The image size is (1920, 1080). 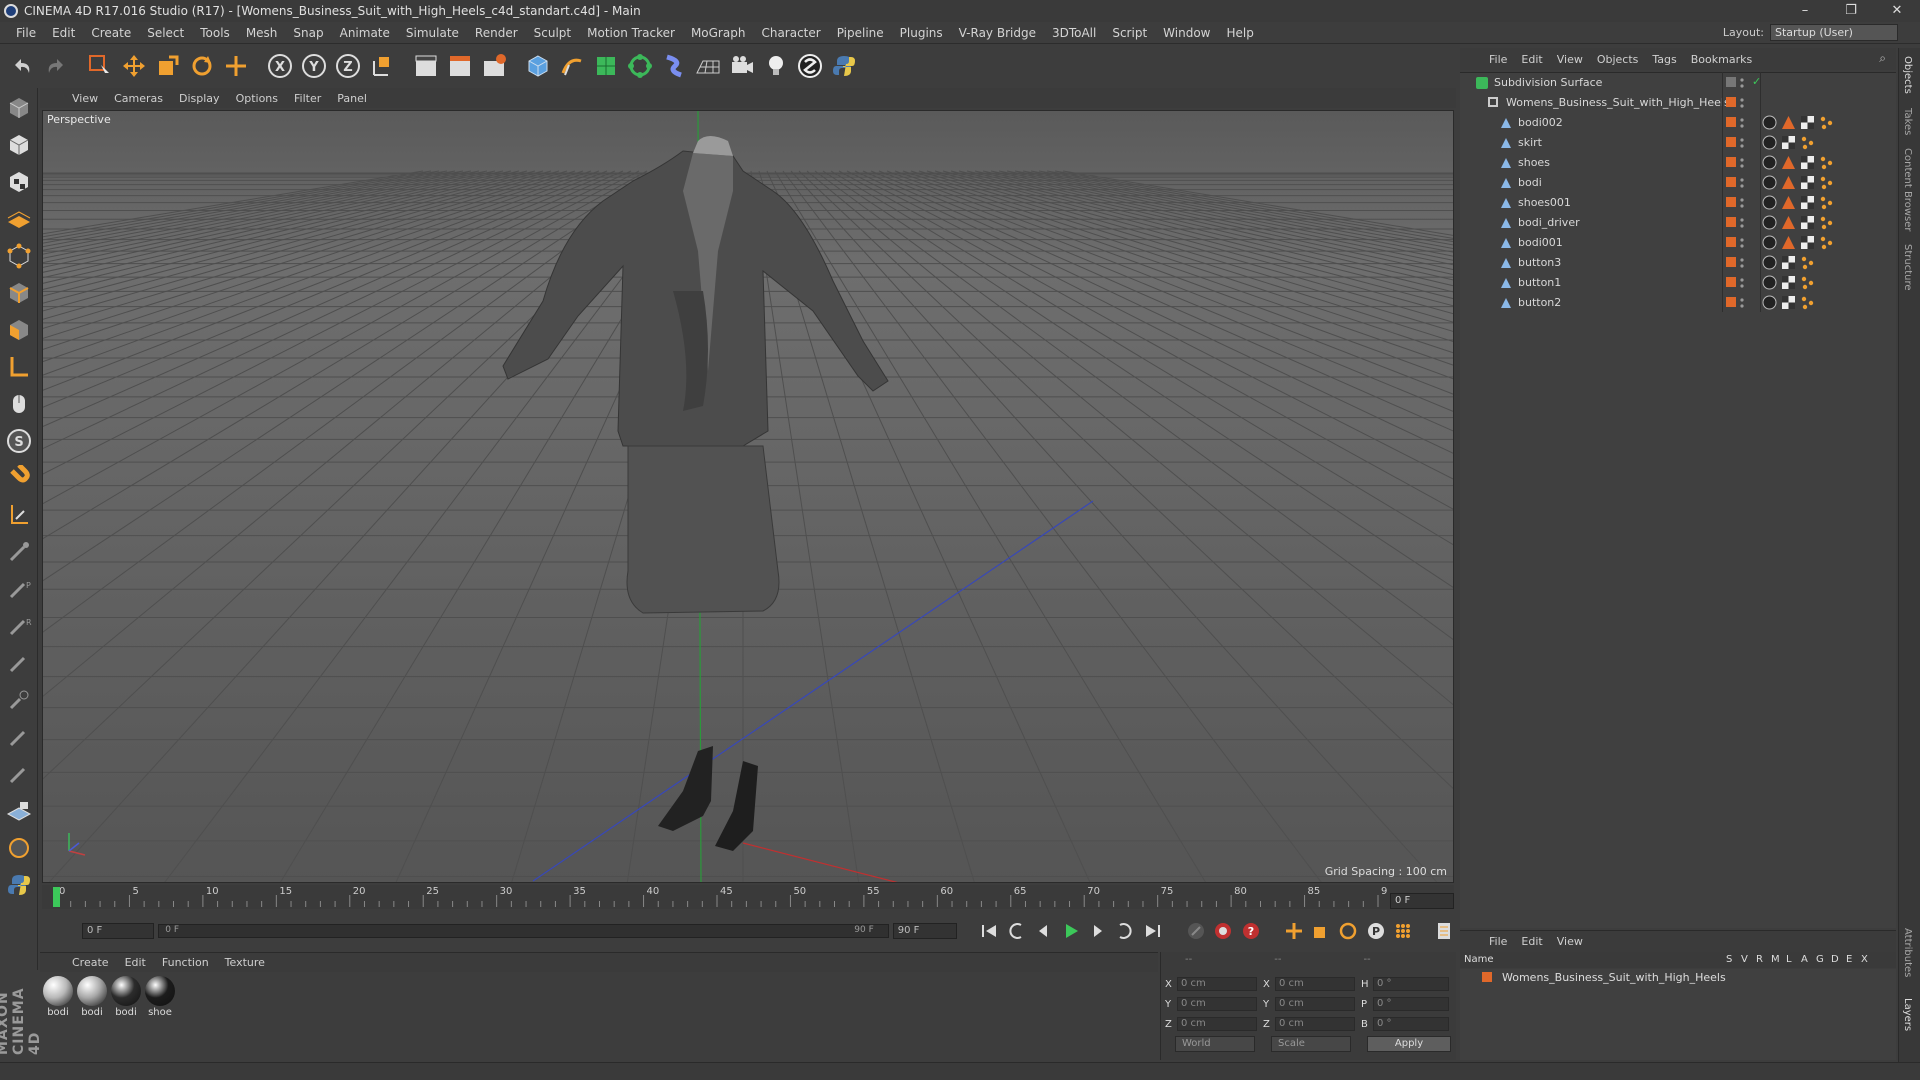 What do you see at coordinates (1678, 978) in the screenshot?
I see `layer-row: Womens_Business_Suit_with_High_Heels` at bounding box center [1678, 978].